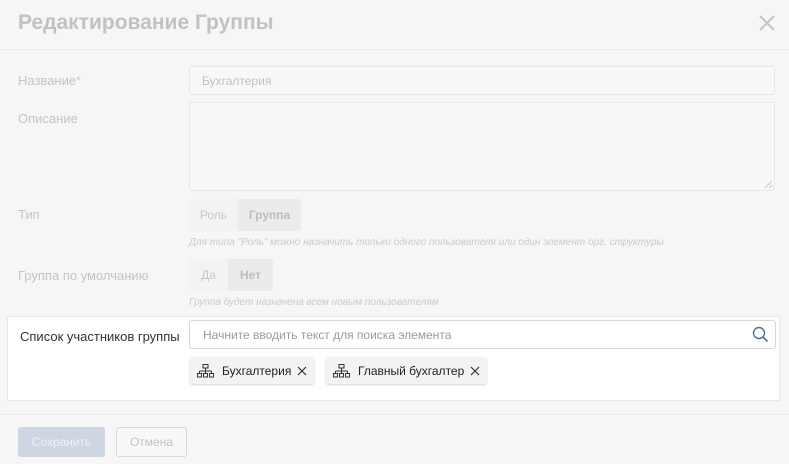  Describe the element at coordinates (29, 214) in the screenshot. I see `type-label: Тип` at that location.